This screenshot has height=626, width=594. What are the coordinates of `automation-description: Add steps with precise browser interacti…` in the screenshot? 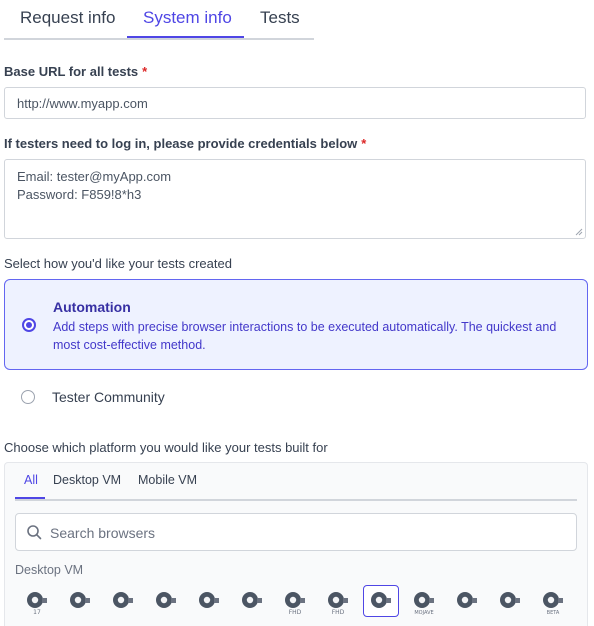 It's located at (305, 336).